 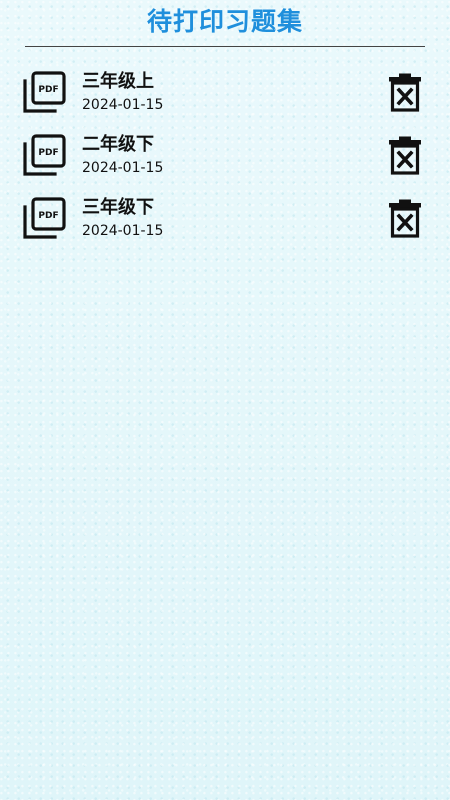 I want to click on list-item: PDF 三年级上 2024-01-15, so click(x=225, y=95).